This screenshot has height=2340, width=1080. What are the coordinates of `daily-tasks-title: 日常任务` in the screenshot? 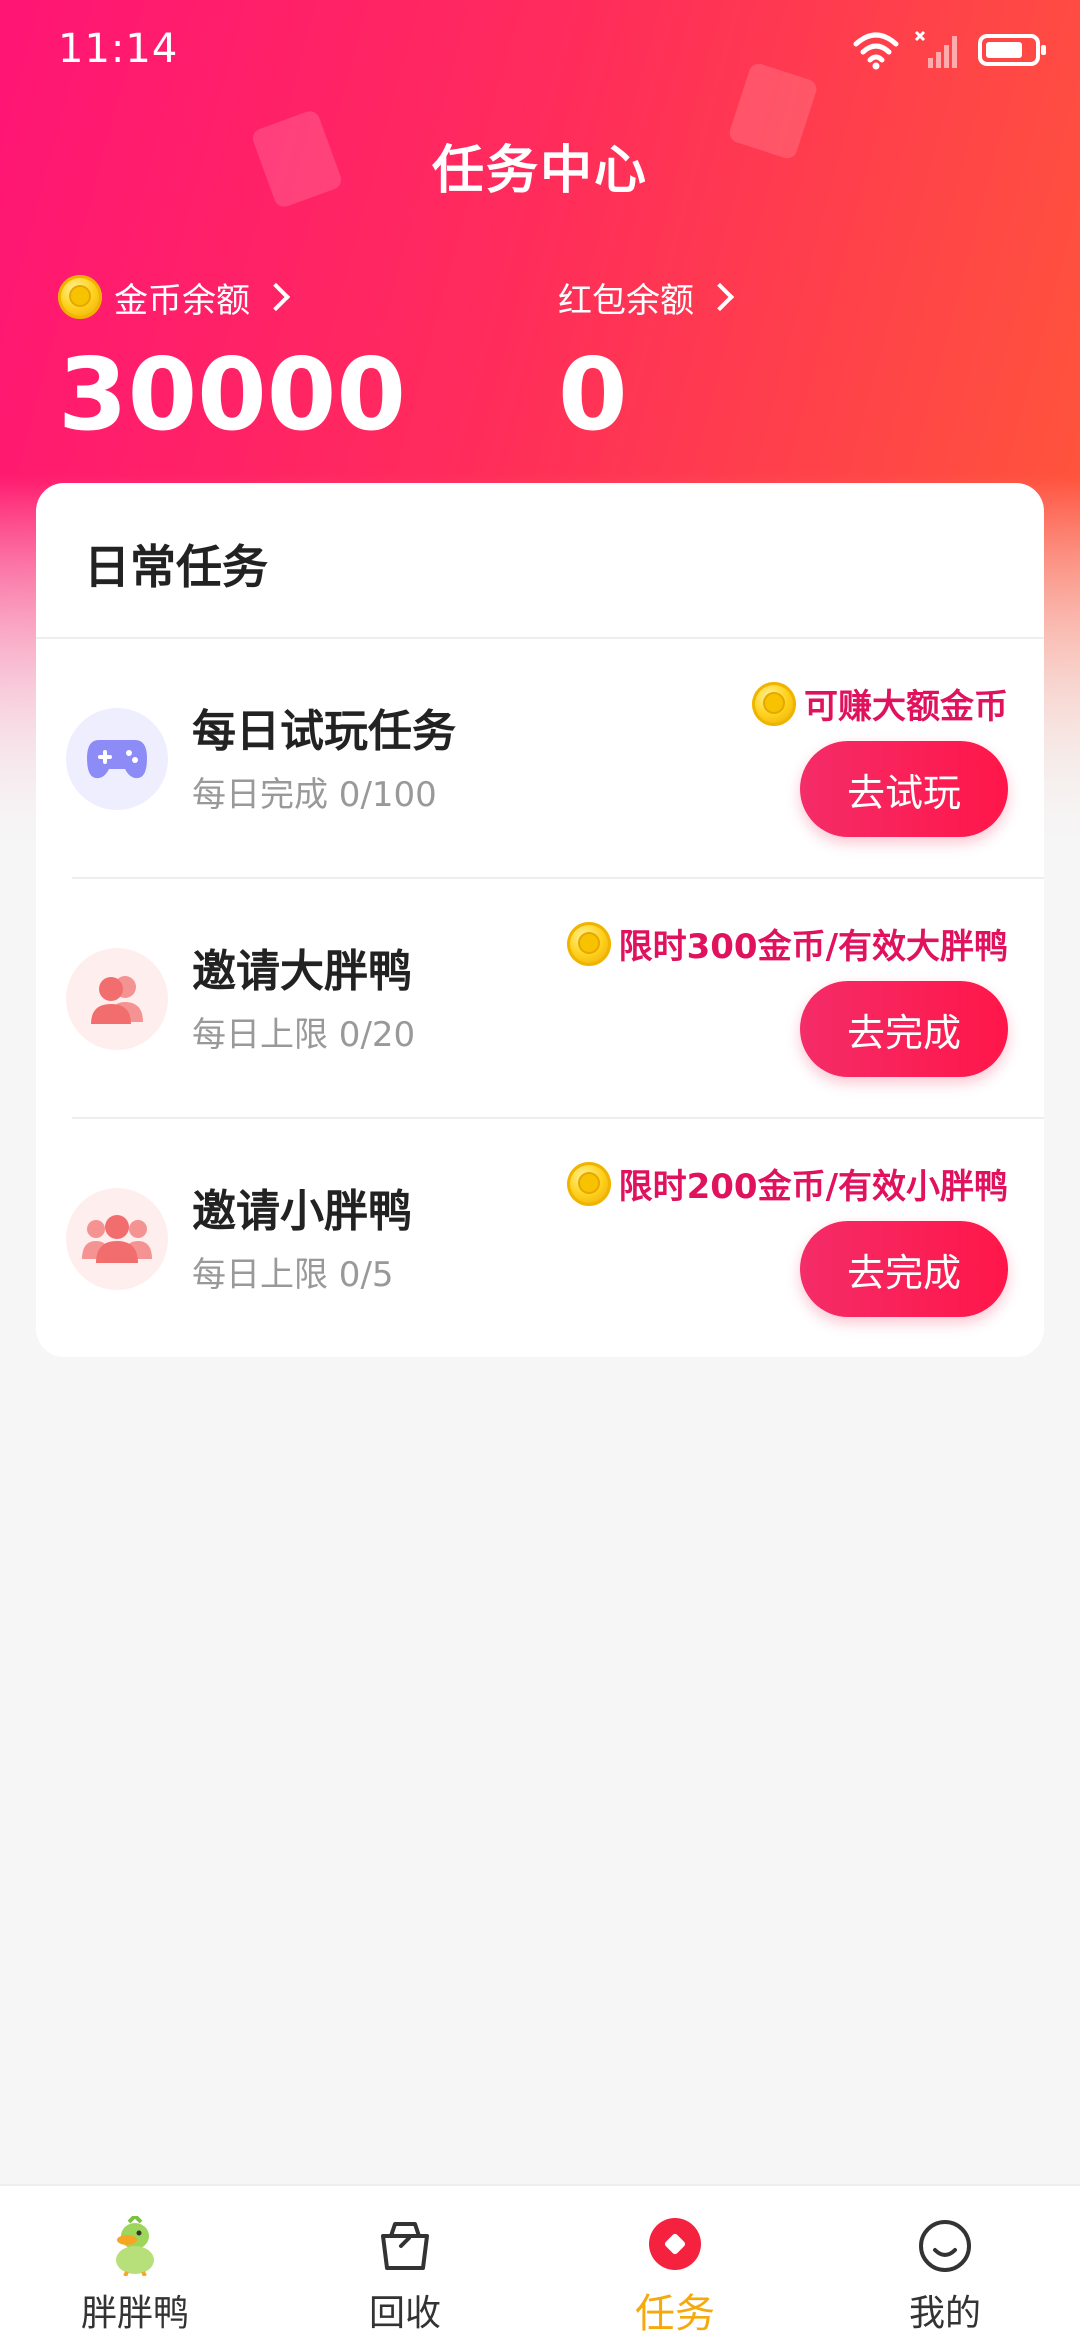 It's located at (176, 567).